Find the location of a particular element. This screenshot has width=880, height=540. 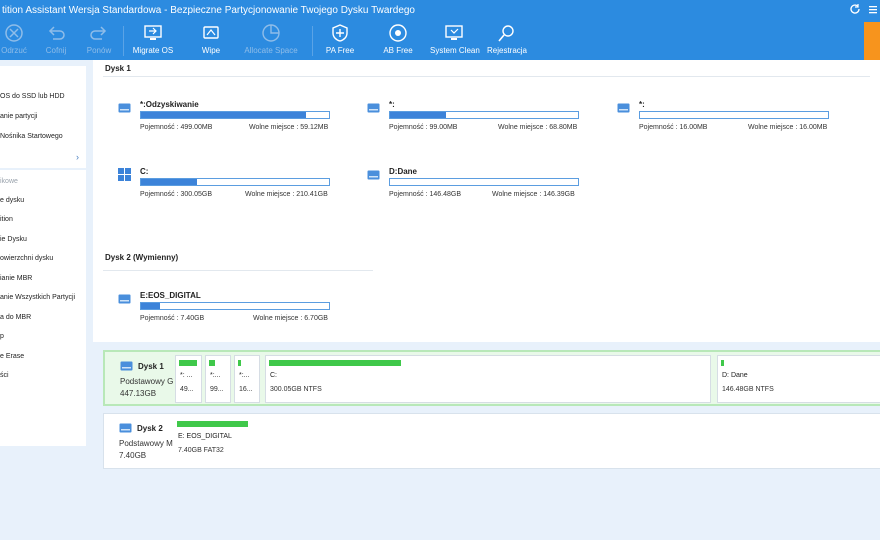

wipe-icon is located at coordinates (211, 32).